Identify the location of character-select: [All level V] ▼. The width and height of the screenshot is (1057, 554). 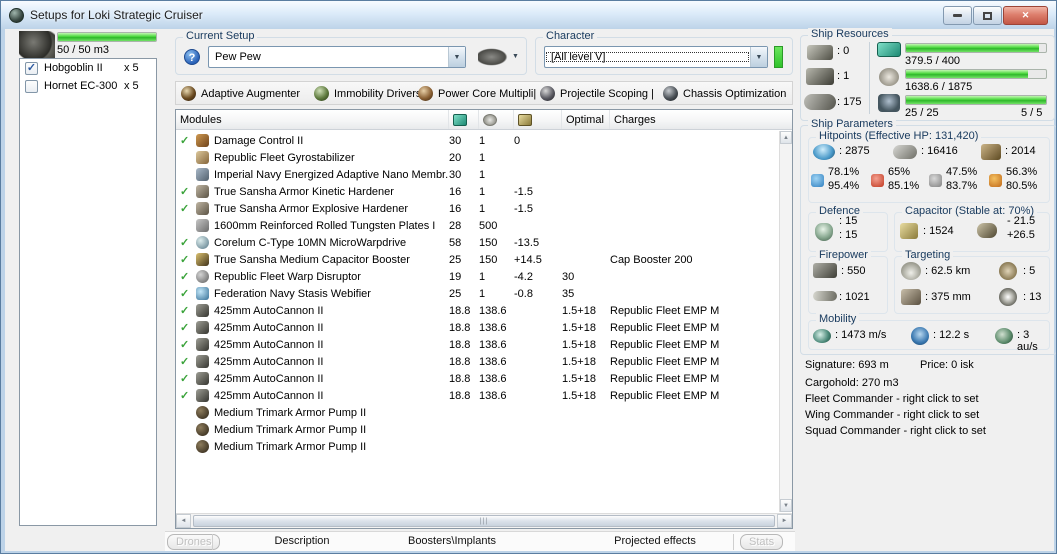
(656, 57).